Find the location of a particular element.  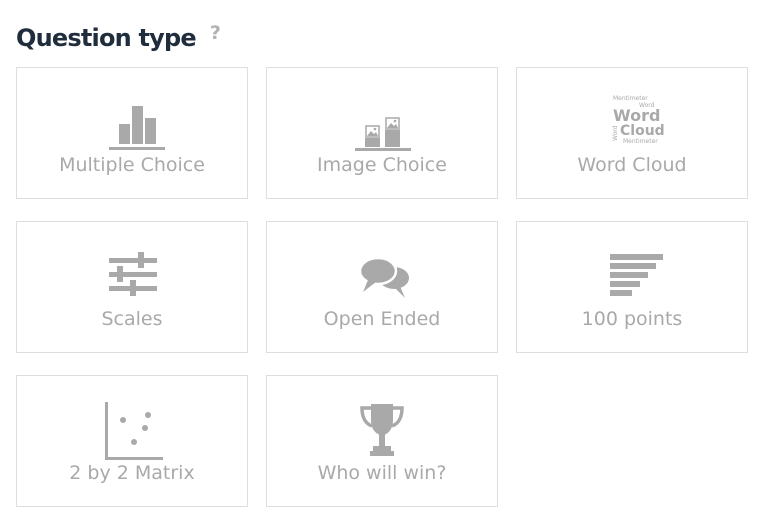

tile-label: Word Cloud is located at coordinates (632, 165).